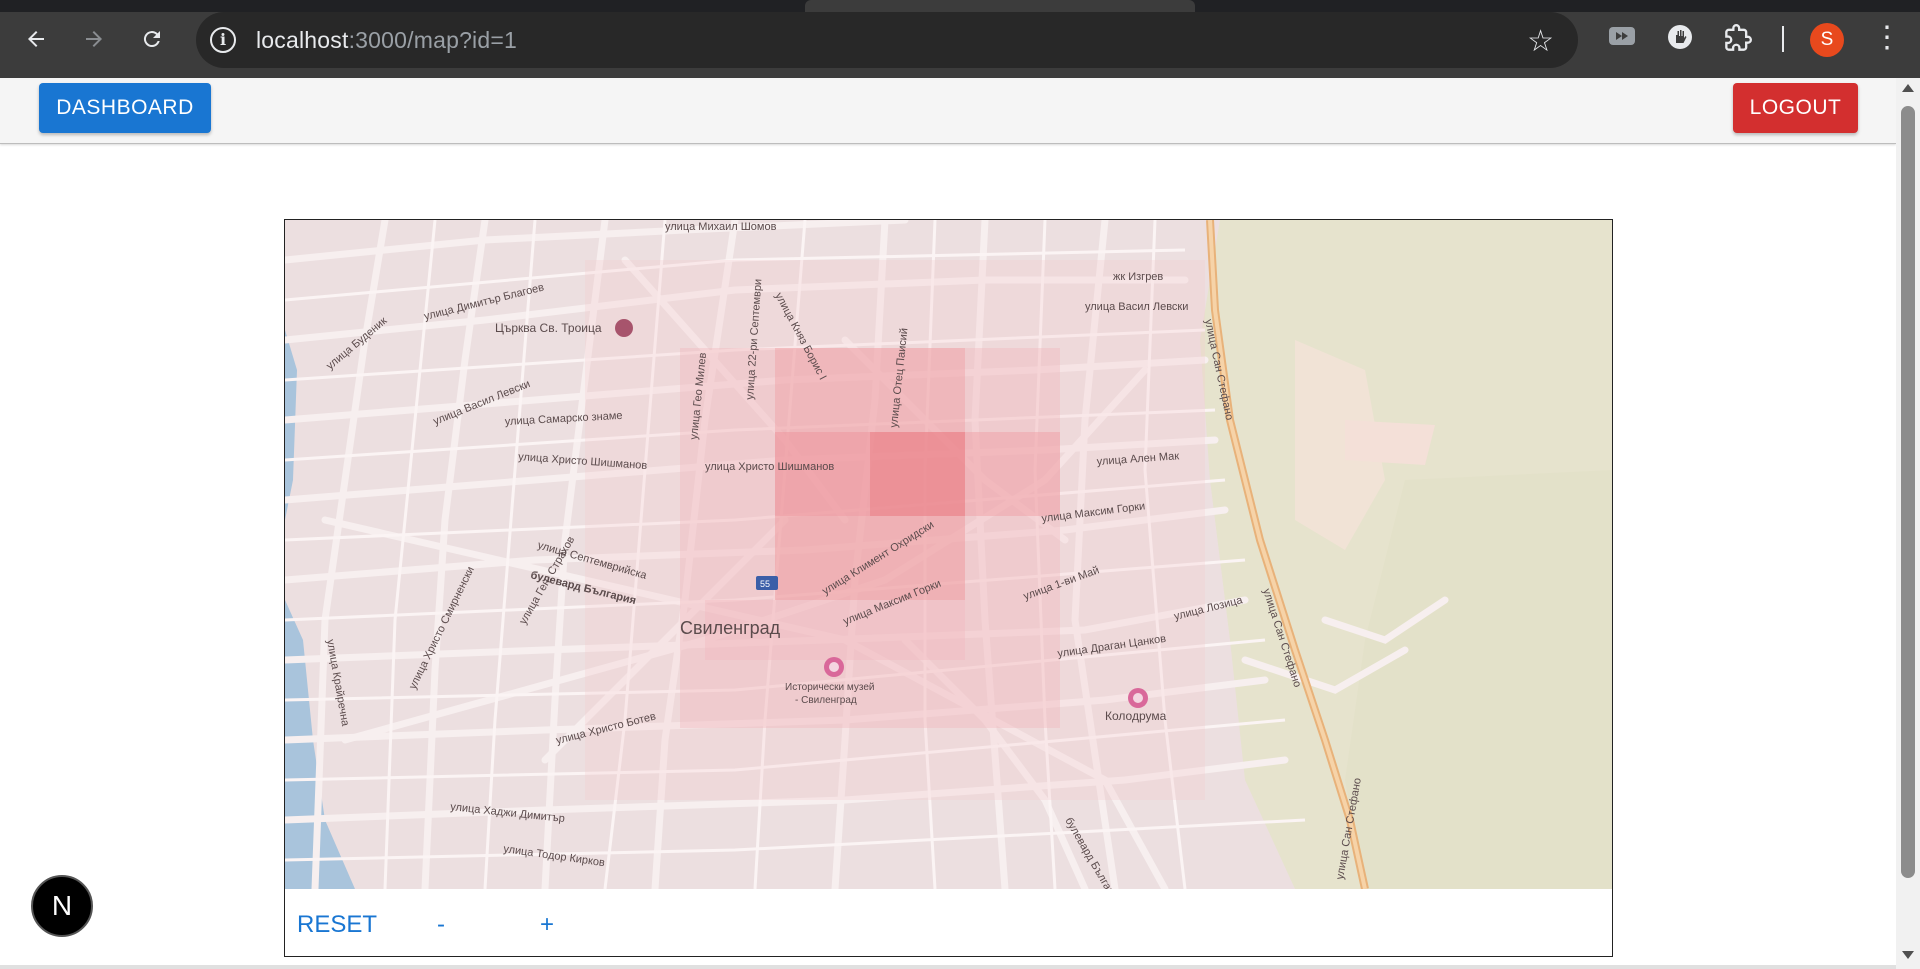 This screenshot has width=1920, height=969. I want to click on route-shield-label: 55, so click(765, 584).